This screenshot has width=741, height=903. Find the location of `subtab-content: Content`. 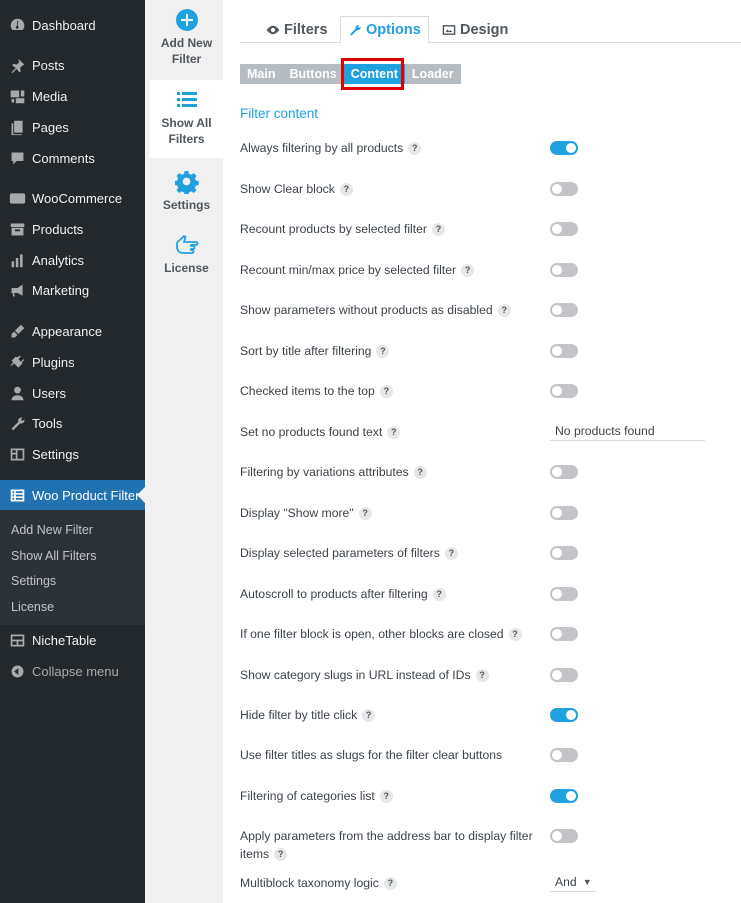

subtab-content: Content is located at coordinates (374, 74).